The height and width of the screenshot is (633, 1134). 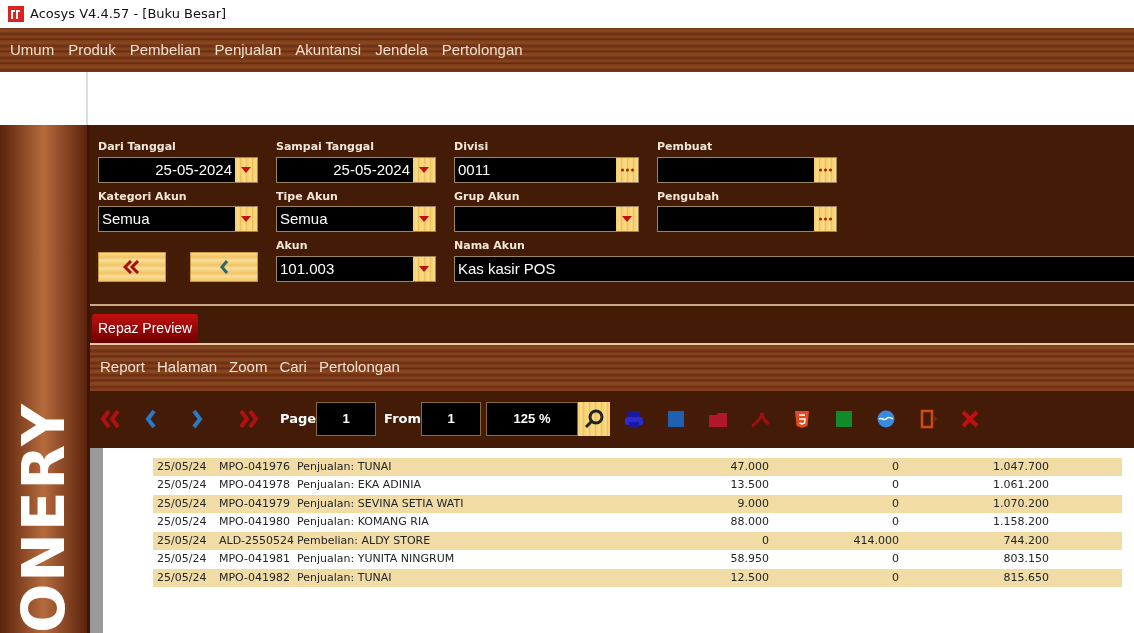 What do you see at coordinates (844, 419) in the screenshot?
I see `spreadsheet-icon` at bounding box center [844, 419].